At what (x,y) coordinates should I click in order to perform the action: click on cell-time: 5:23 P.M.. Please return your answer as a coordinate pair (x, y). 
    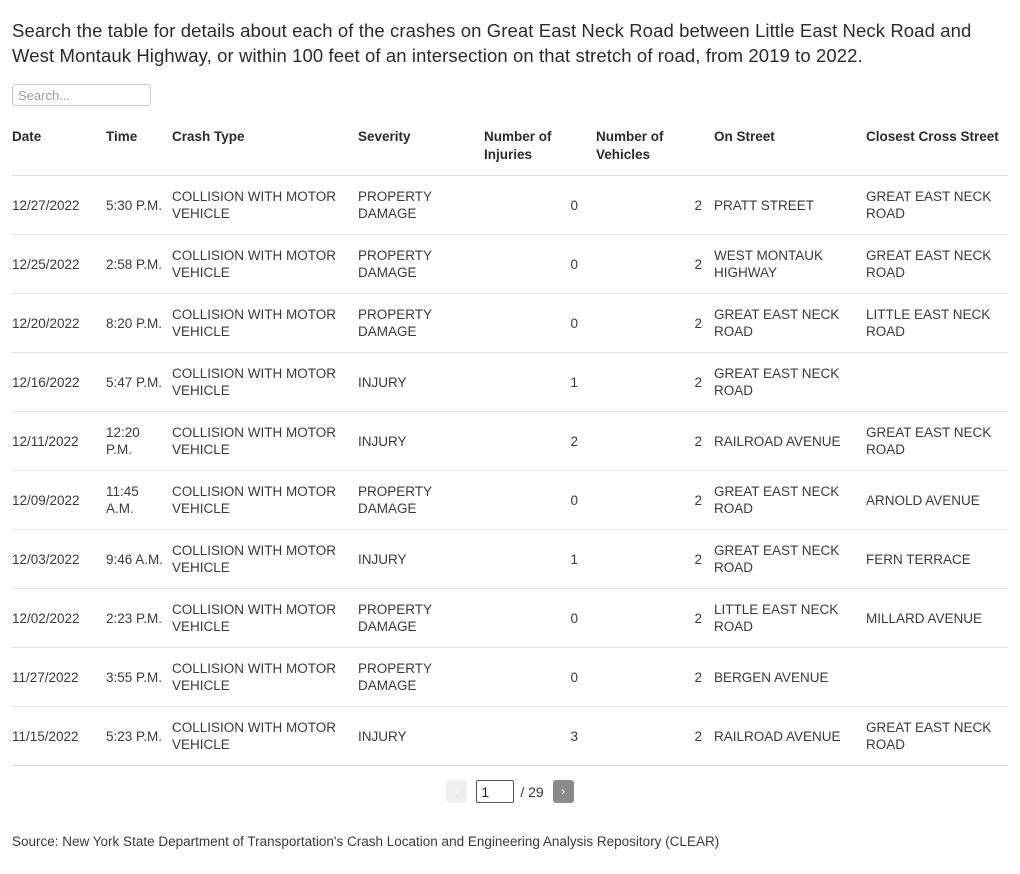
    Looking at the image, I should click on (139, 736).